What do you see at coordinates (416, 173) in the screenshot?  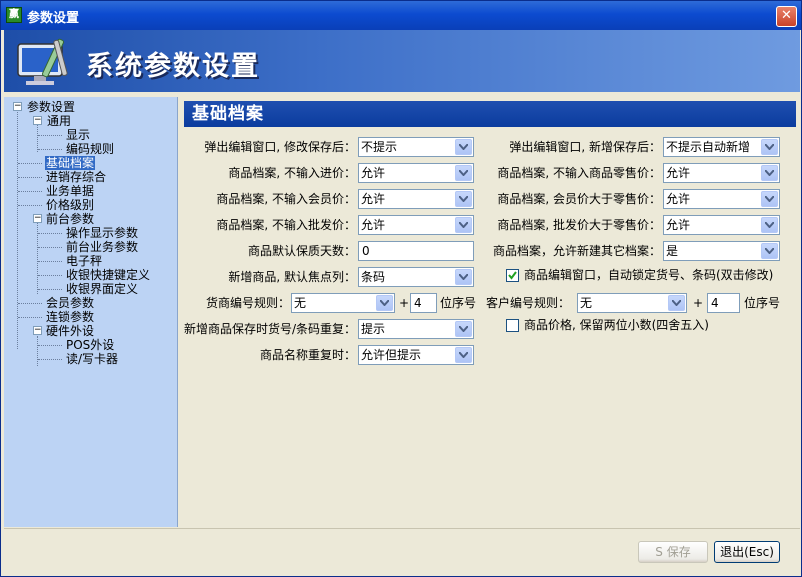 I see `no-cost-select: 允许` at bounding box center [416, 173].